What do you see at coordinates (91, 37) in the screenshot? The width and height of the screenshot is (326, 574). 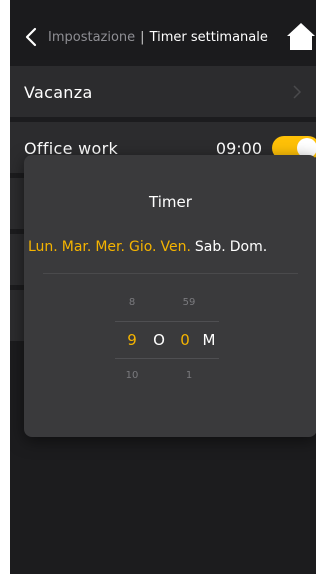 I see `breadcrumb-parent: Impostazione` at bounding box center [91, 37].